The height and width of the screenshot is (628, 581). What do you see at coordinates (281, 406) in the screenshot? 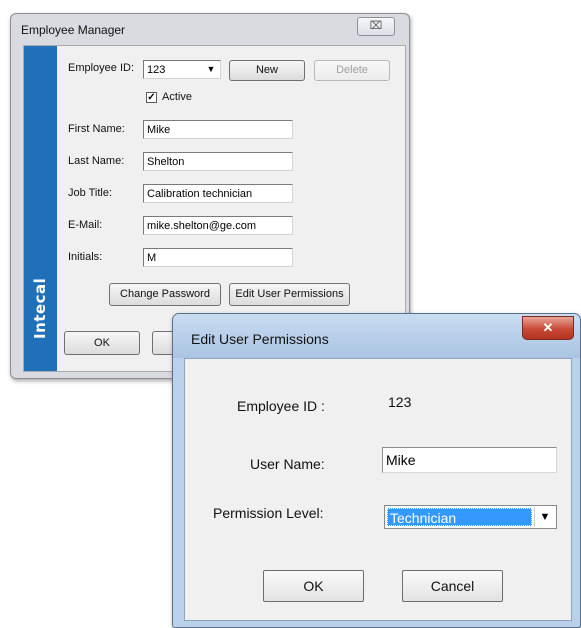
I see `perm-employee-id-label: Employee ID :` at bounding box center [281, 406].